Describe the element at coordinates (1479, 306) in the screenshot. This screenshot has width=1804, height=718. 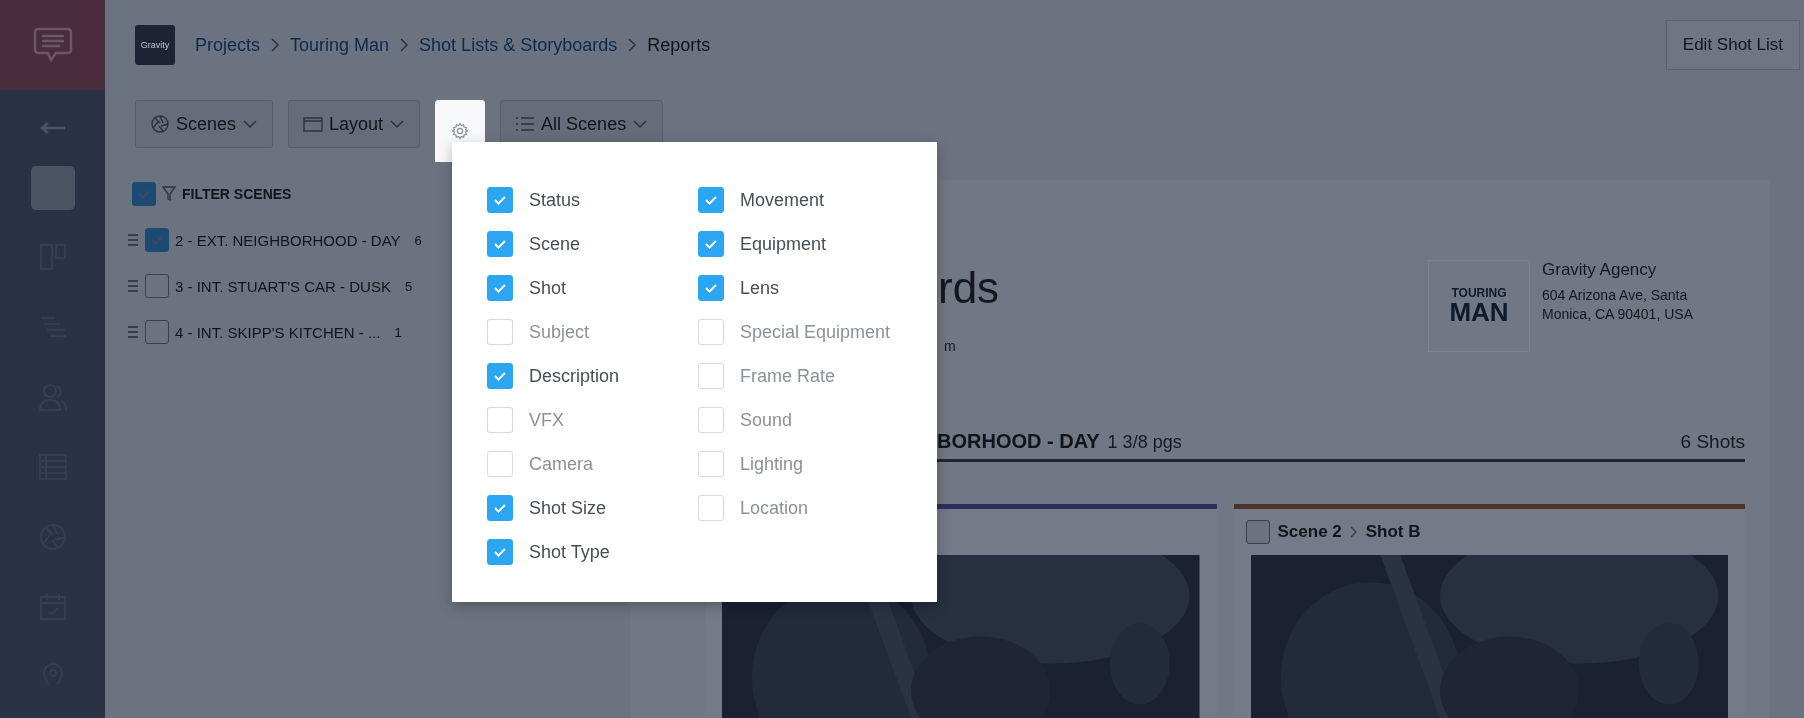
I see `touring-man-logo: TOURING MAN` at that location.